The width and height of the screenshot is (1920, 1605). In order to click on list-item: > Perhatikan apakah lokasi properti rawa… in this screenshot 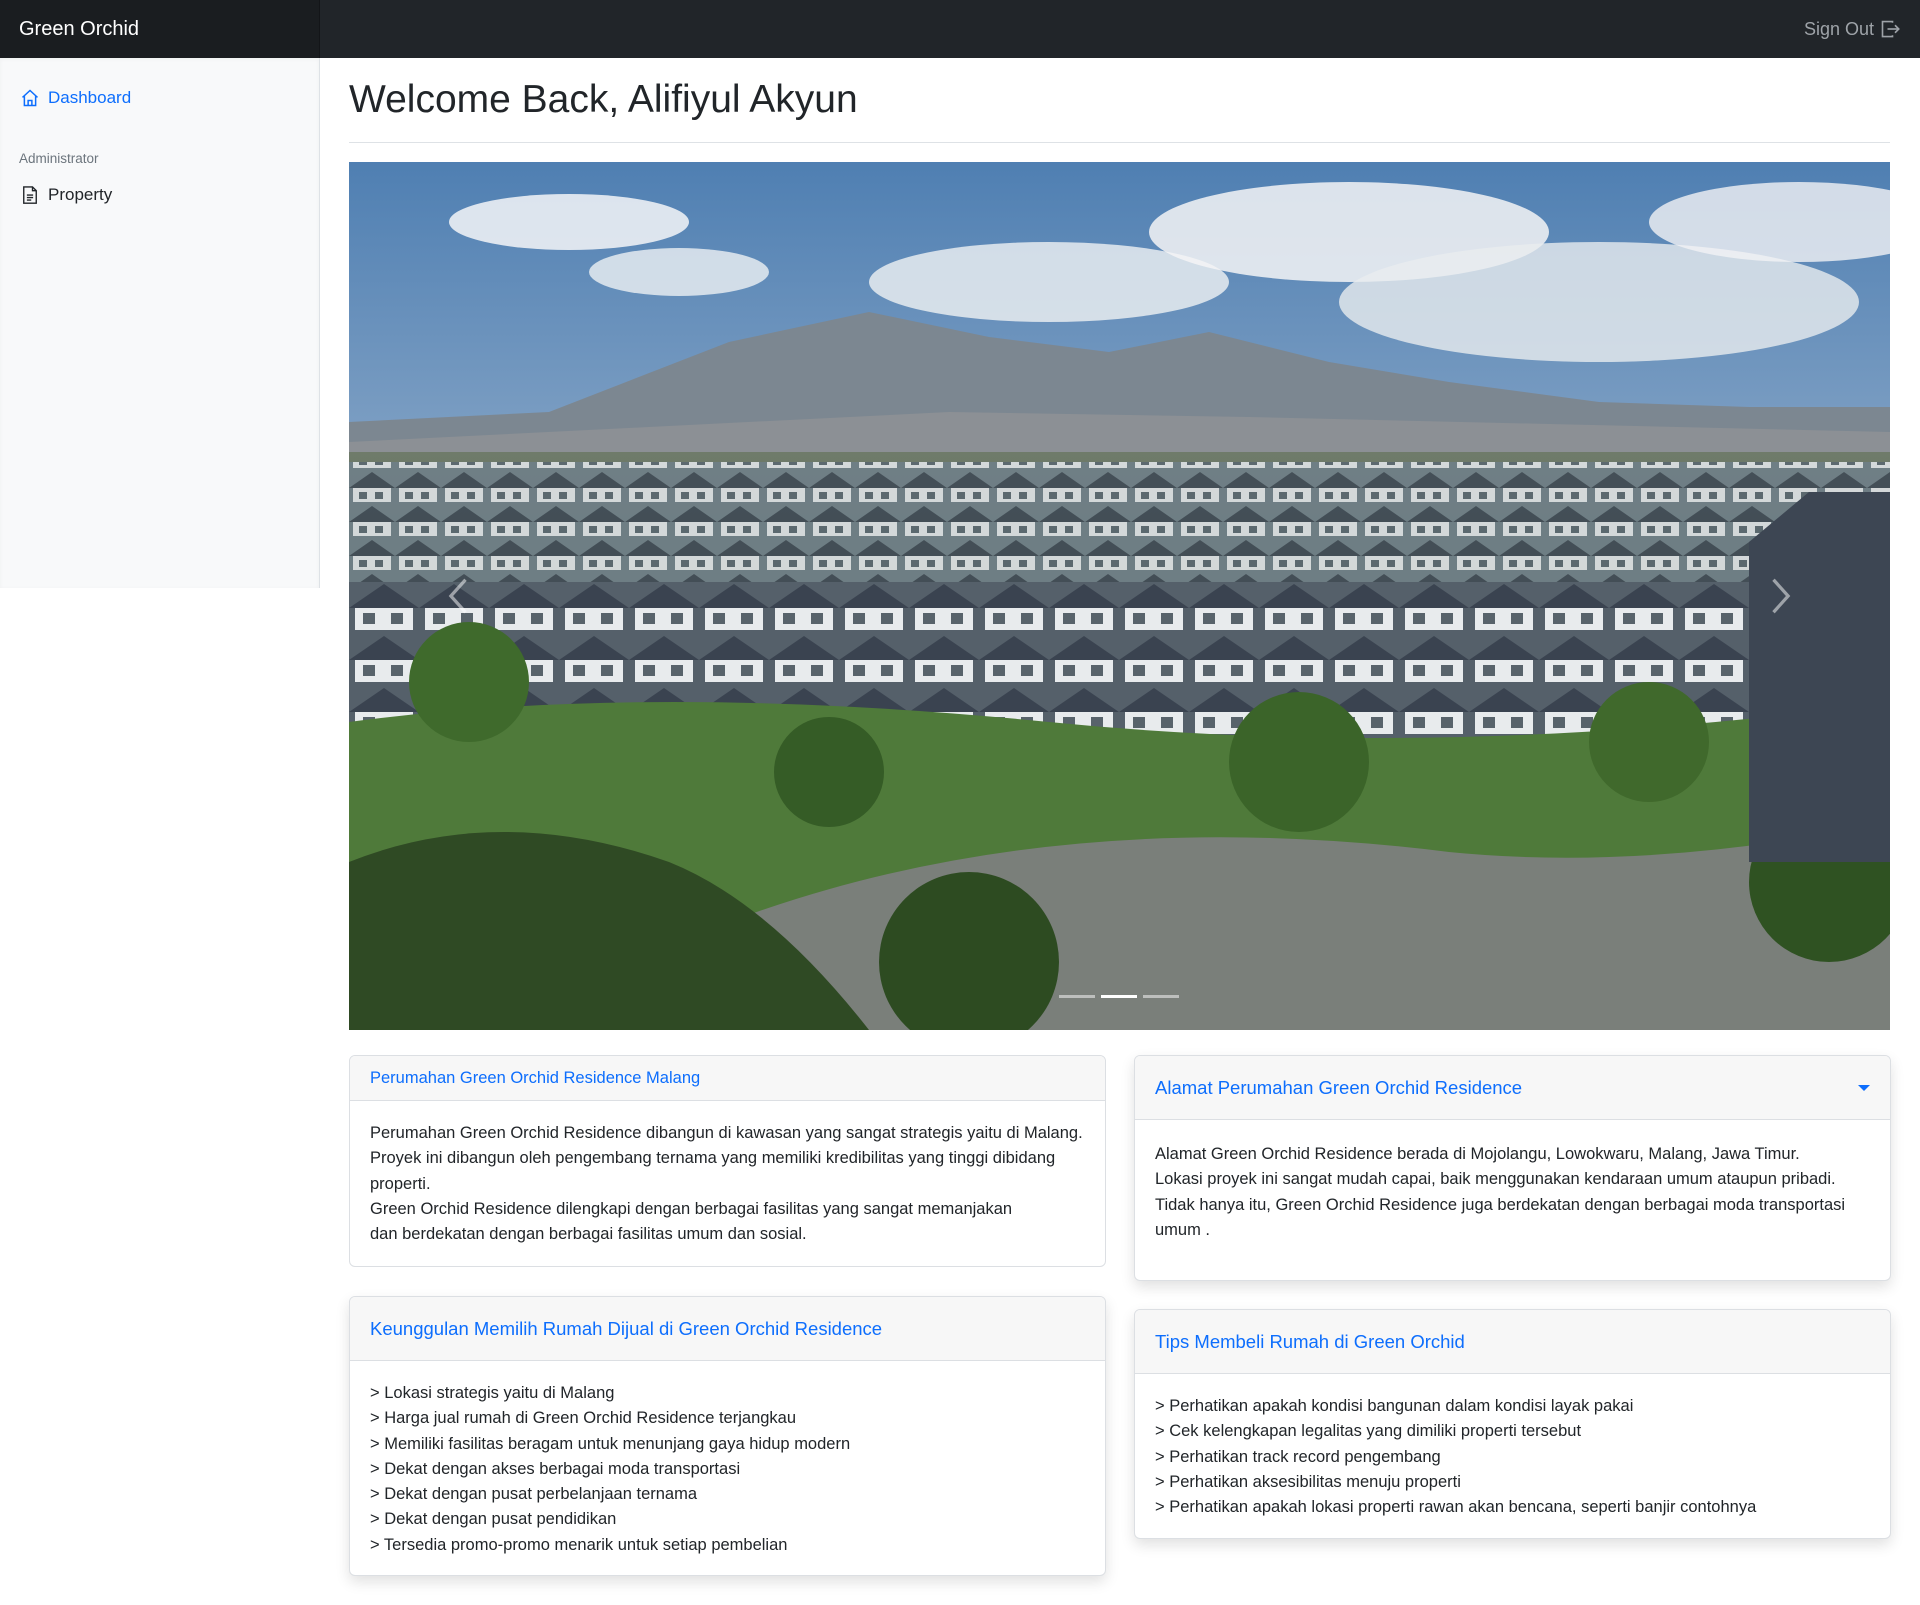, I will do `click(1456, 1507)`.